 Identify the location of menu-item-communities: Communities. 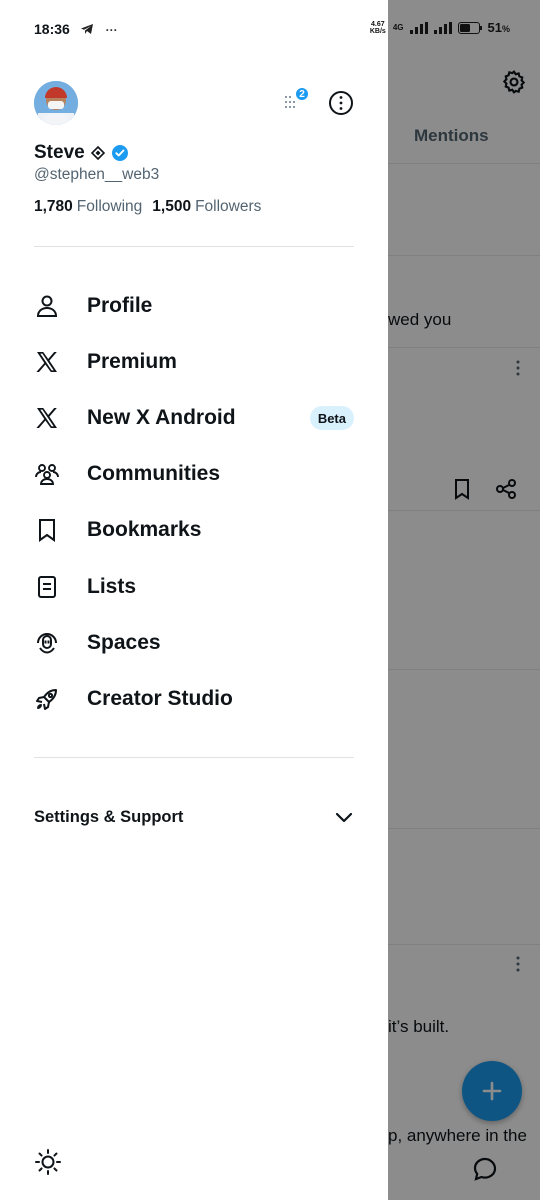
(194, 474).